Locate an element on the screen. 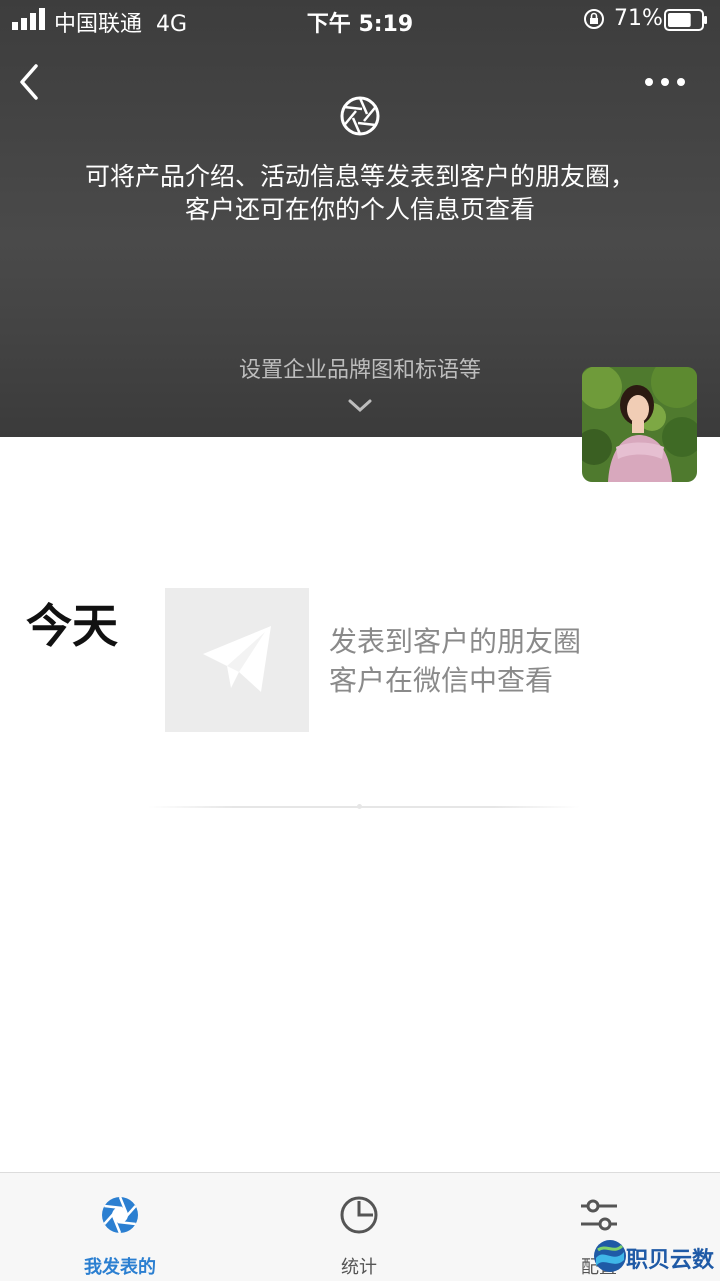 The width and height of the screenshot is (720, 1281). tab-statistics: 统计 is located at coordinates (359, 1227).